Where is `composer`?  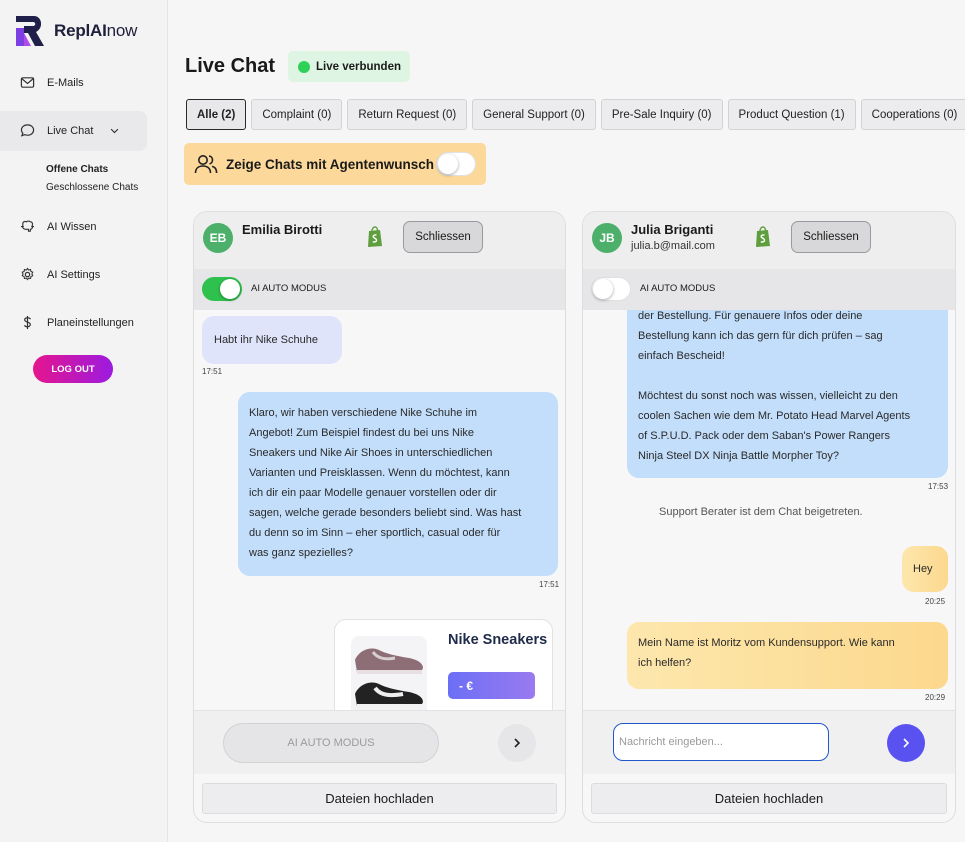
composer is located at coordinates (769, 742).